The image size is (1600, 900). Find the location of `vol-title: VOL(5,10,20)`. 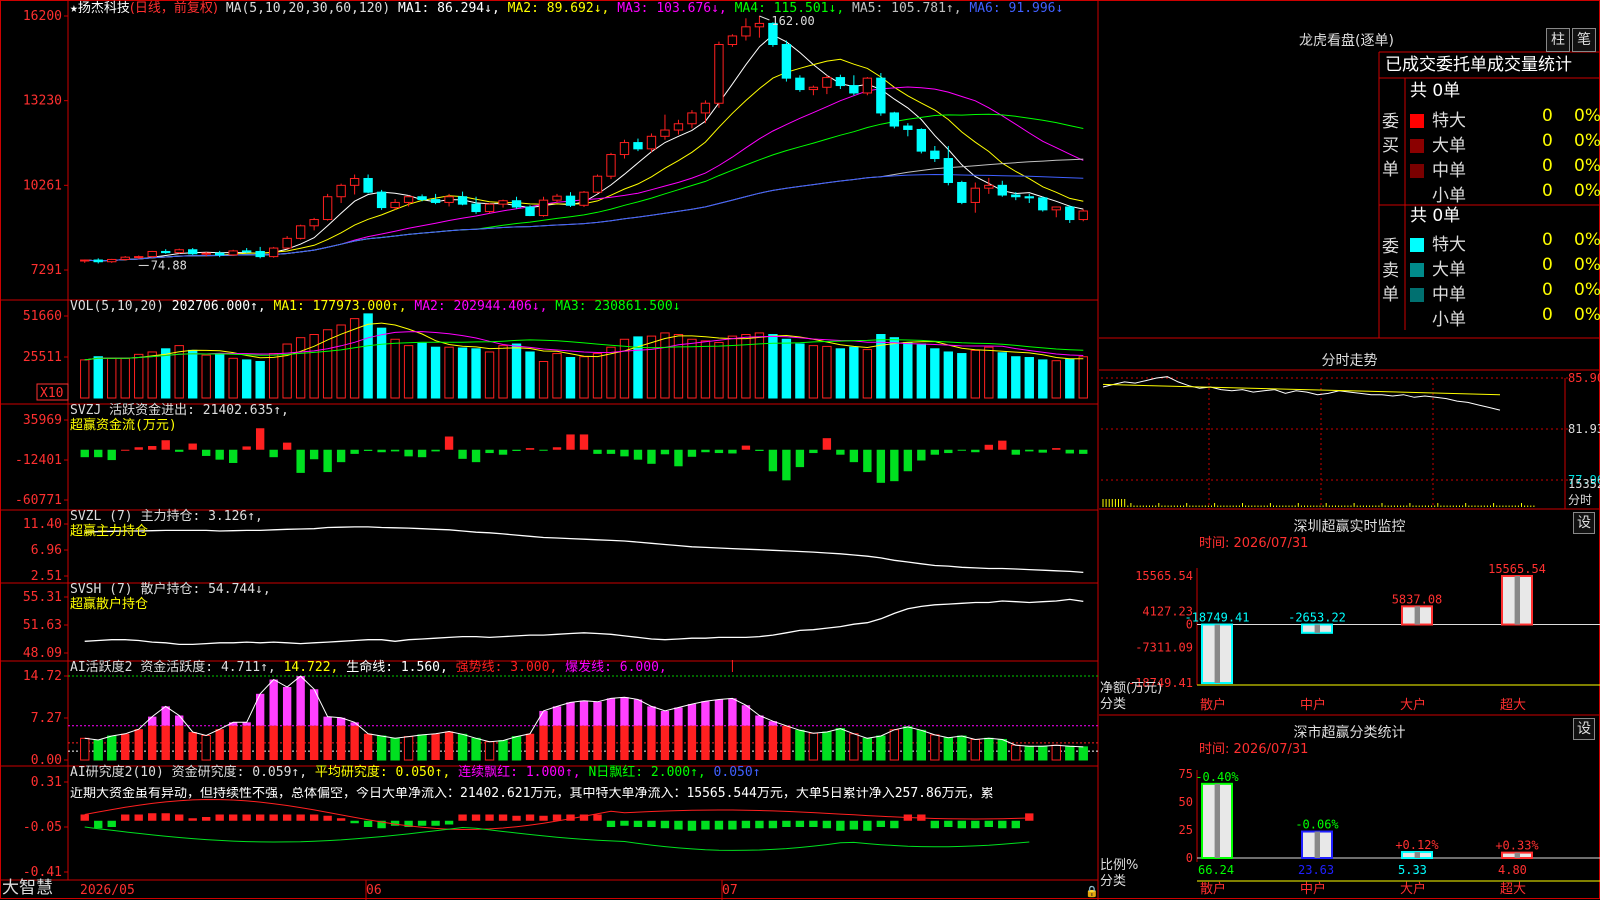

vol-title: VOL(5,10,20) is located at coordinates (117, 306).